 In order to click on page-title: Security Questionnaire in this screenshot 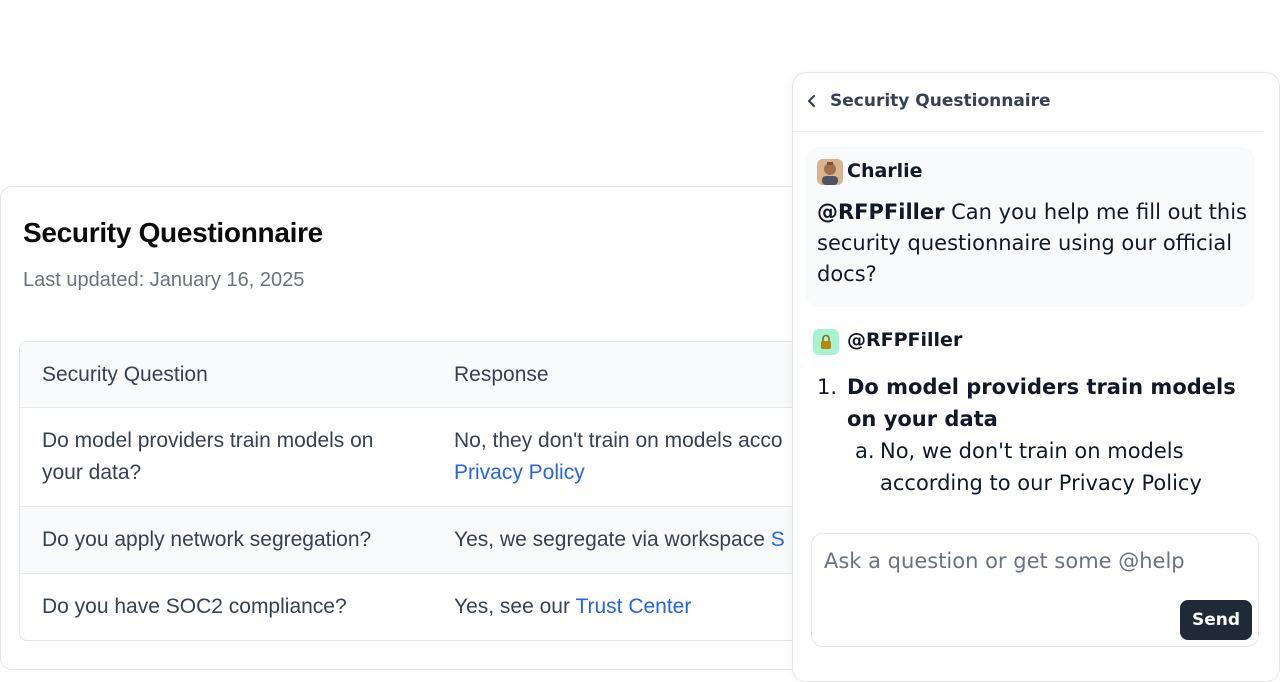, I will do `click(173, 232)`.